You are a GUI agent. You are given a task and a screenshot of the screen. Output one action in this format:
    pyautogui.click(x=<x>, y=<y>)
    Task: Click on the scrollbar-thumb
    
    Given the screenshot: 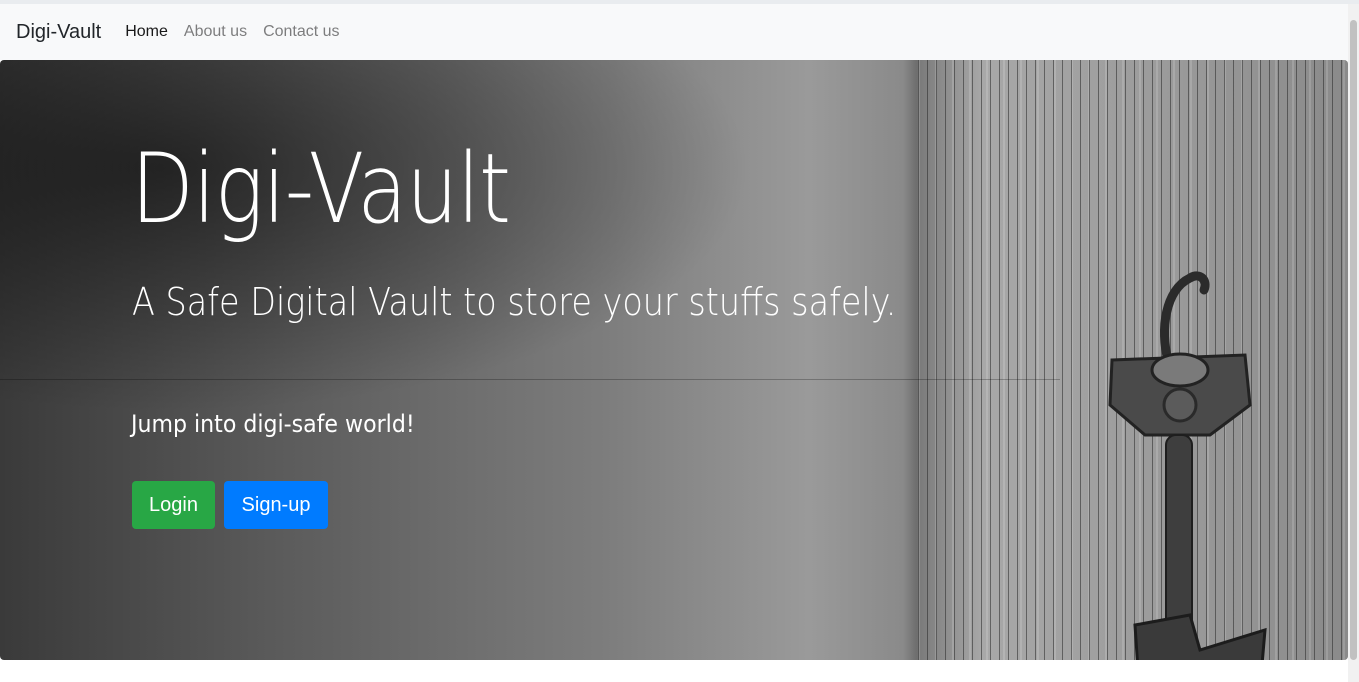 What is the action you would take?
    pyautogui.click(x=1353, y=340)
    